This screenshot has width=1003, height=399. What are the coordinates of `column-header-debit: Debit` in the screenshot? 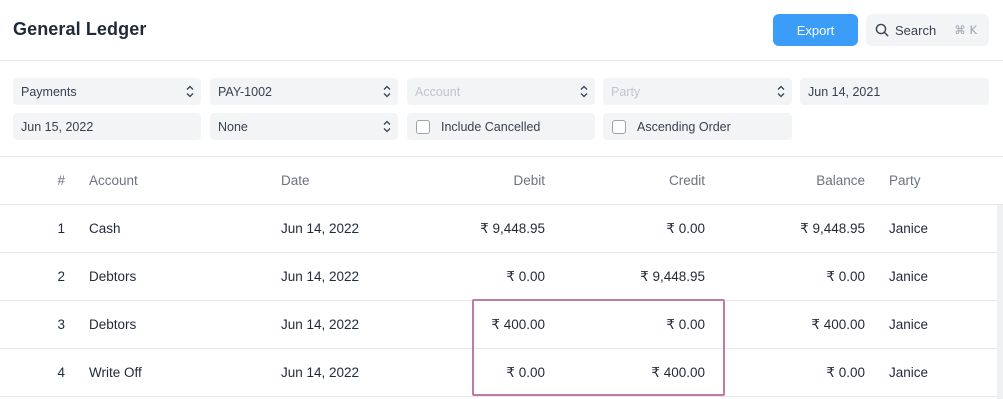 It's located at (529, 180).